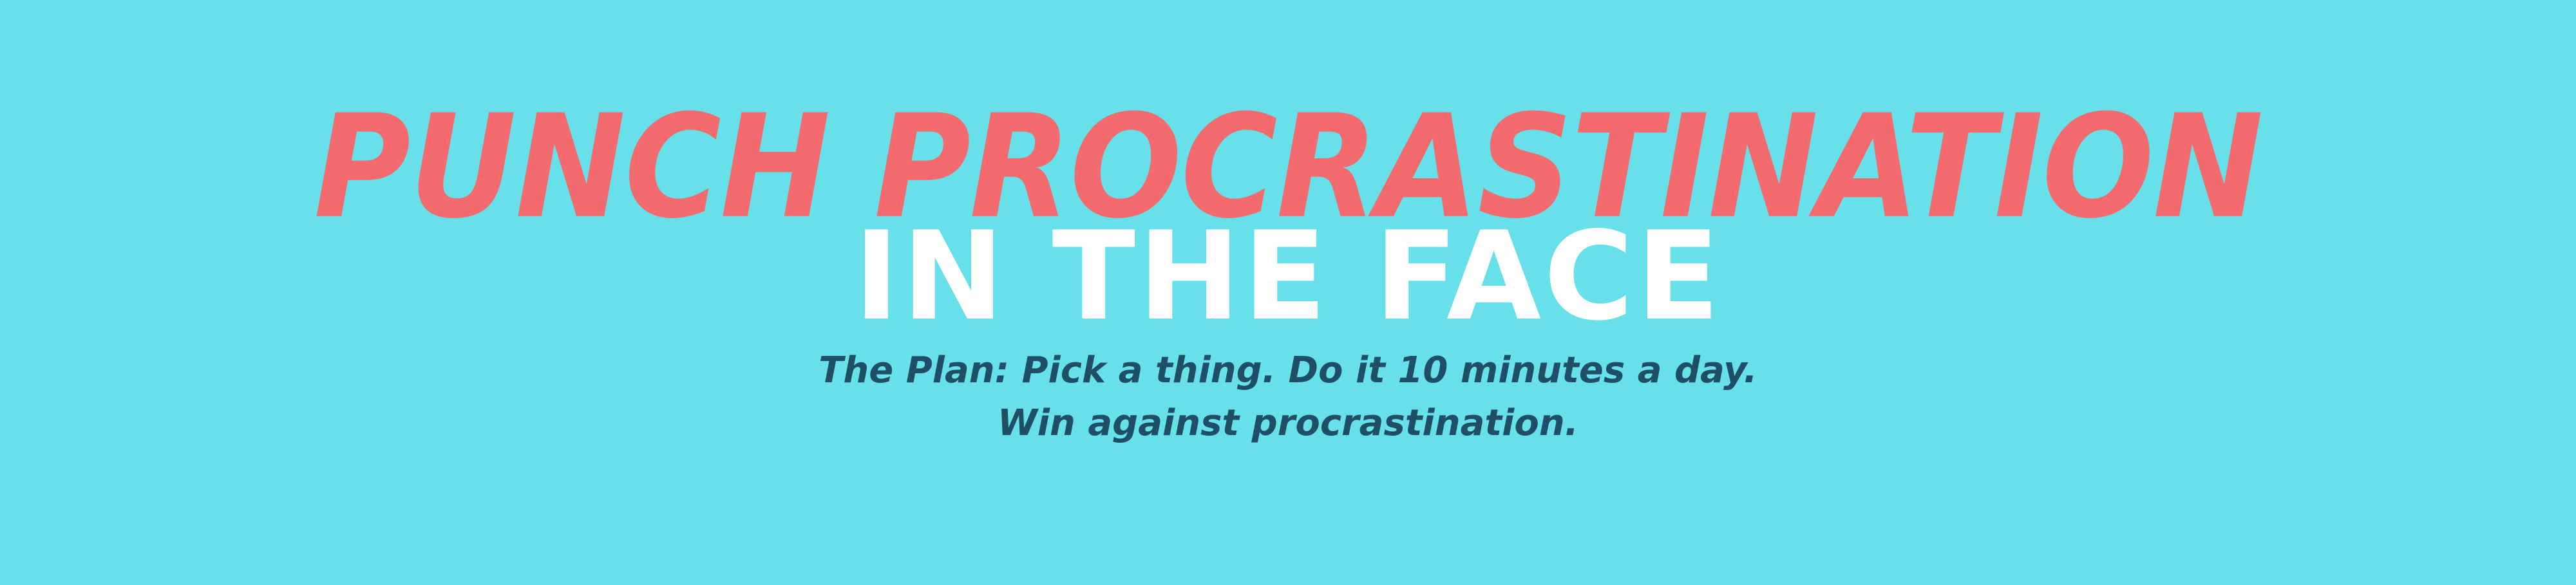 This screenshot has width=2576, height=585. Describe the element at coordinates (1288, 423) in the screenshot. I see `tagline-win: Win against procrastination.` at that location.